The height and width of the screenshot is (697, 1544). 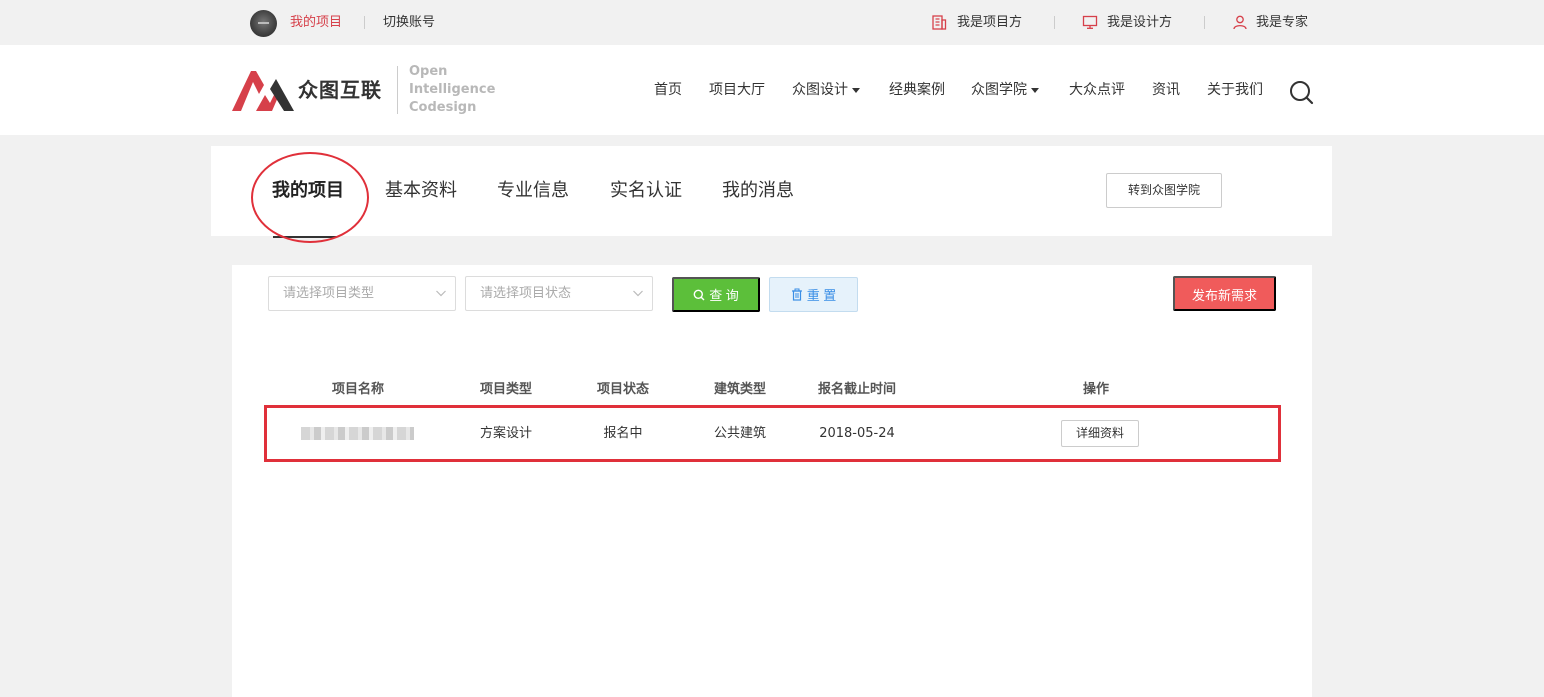 I want to click on table-cell-deadline: 2018-05-24, so click(x=857, y=433).